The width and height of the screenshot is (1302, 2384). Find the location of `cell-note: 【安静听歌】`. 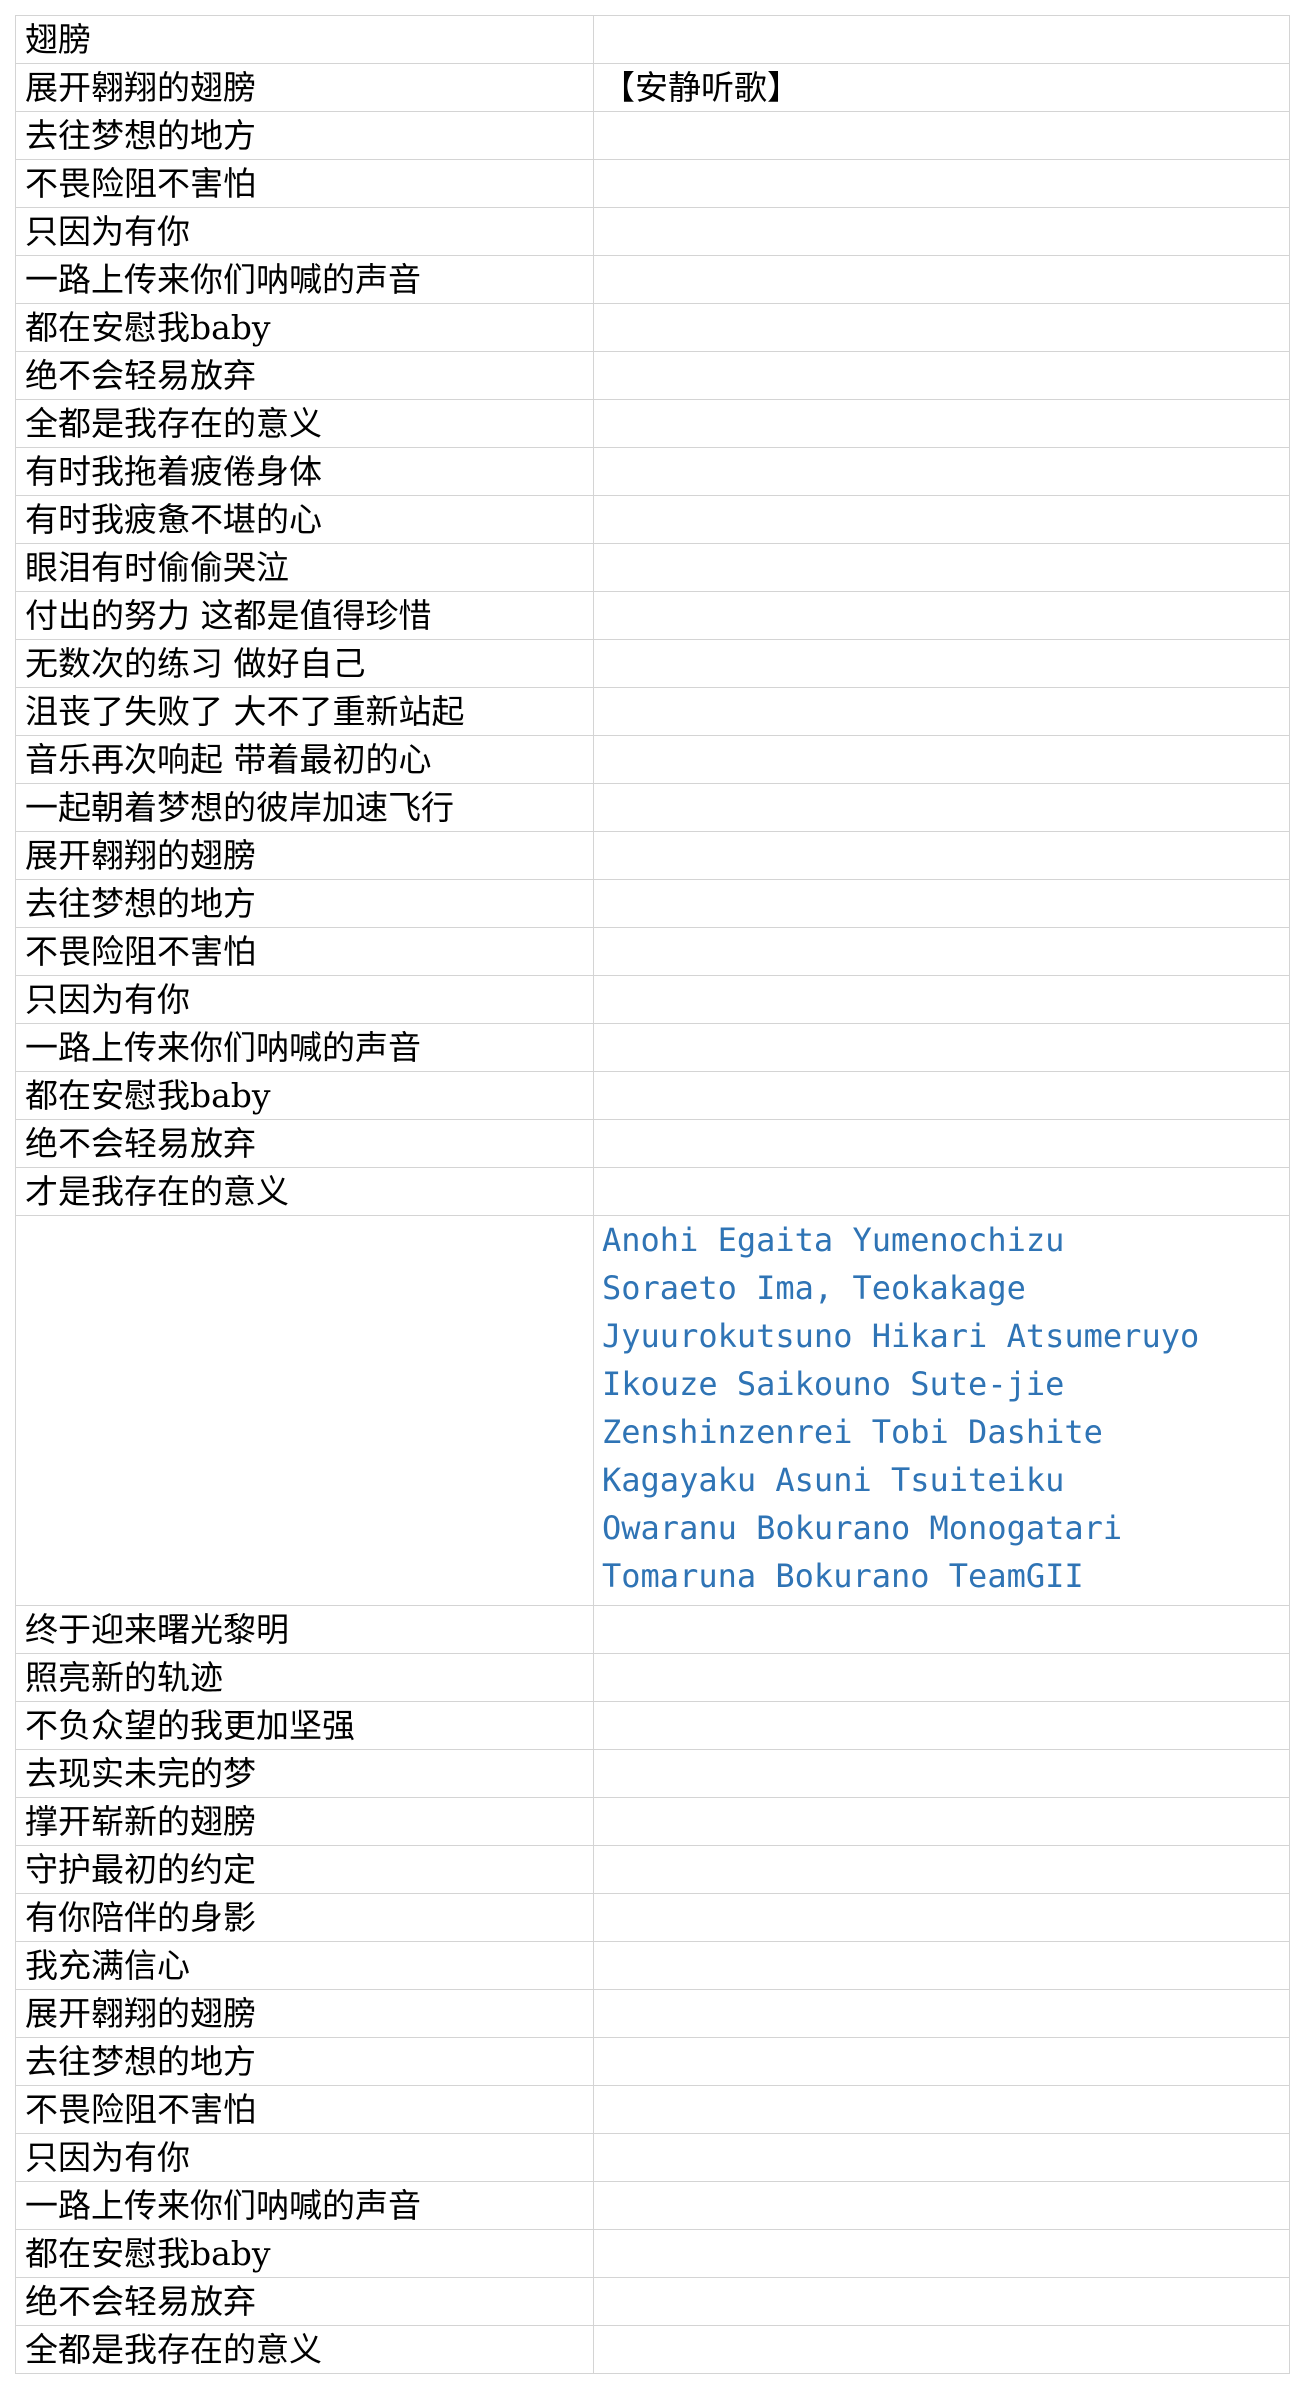

cell-note: 【安静听歌】 is located at coordinates (941, 87).